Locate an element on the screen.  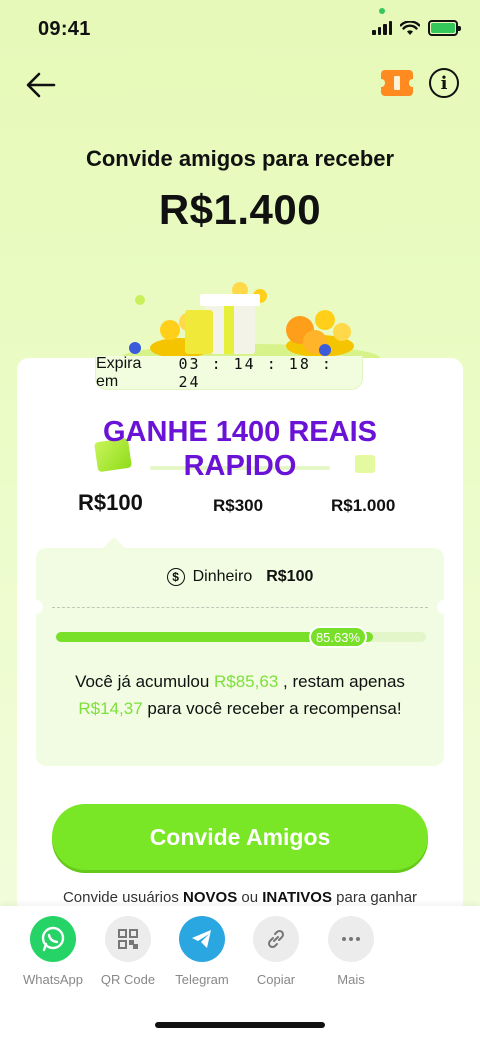
promo-line-1: GANHE 1400 REAIS is located at coordinates (240, 432).